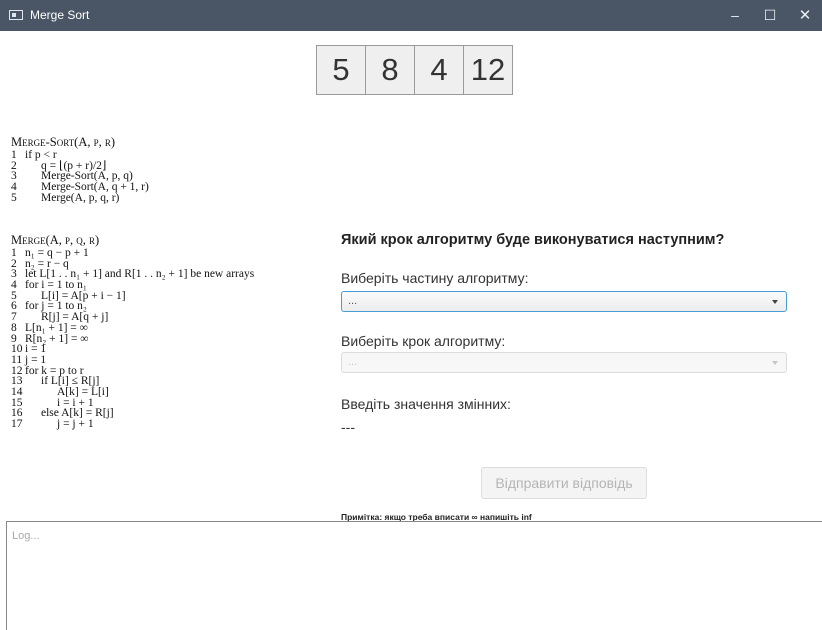 This screenshot has width=822, height=630. I want to click on maximize-button: ☐, so click(770, 15).